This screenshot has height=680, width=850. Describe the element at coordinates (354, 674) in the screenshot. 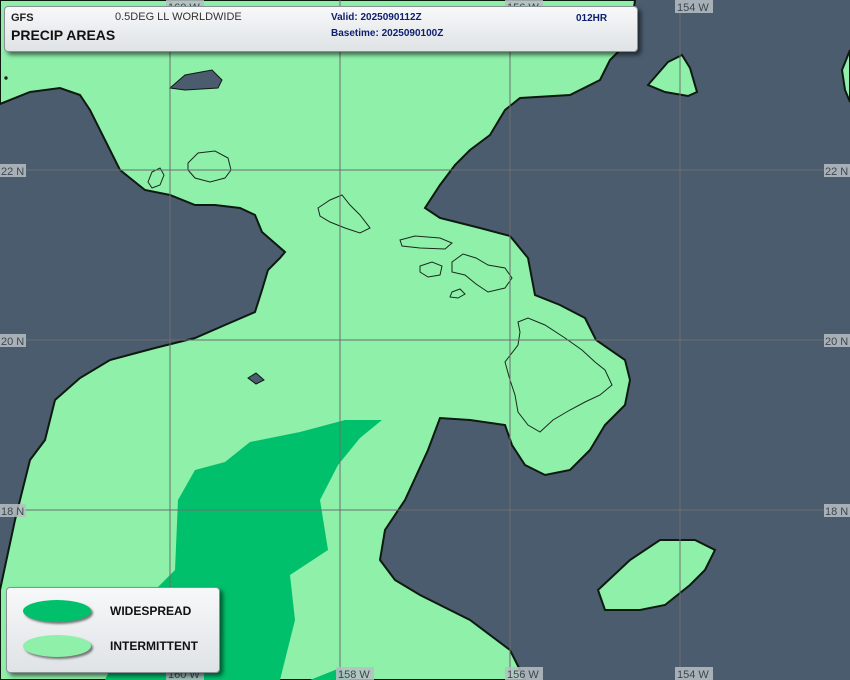

I see `lon-label: 158 W` at that location.